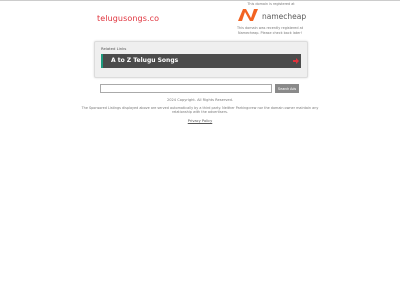  What do you see at coordinates (200, 121) in the screenshot?
I see `privacy-policy-link: Privacy Policy` at bounding box center [200, 121].